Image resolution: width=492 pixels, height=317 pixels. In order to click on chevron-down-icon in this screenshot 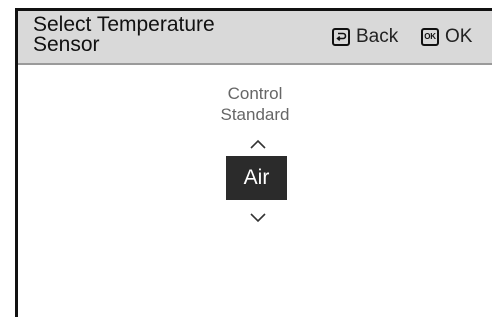, I will do `click(258, 217)`.